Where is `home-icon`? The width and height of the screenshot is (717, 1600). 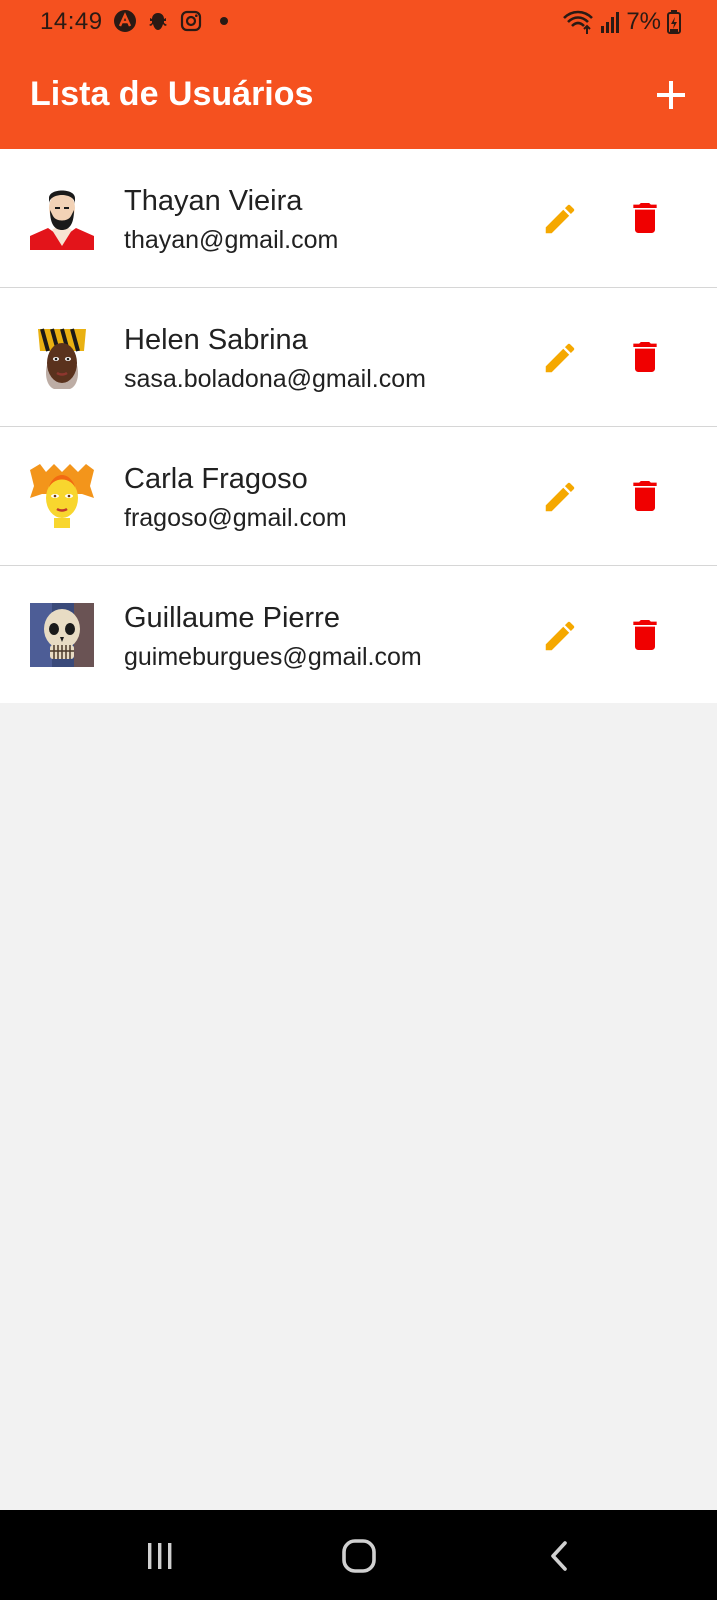
home-icon is located at coordinates (359, 1556).